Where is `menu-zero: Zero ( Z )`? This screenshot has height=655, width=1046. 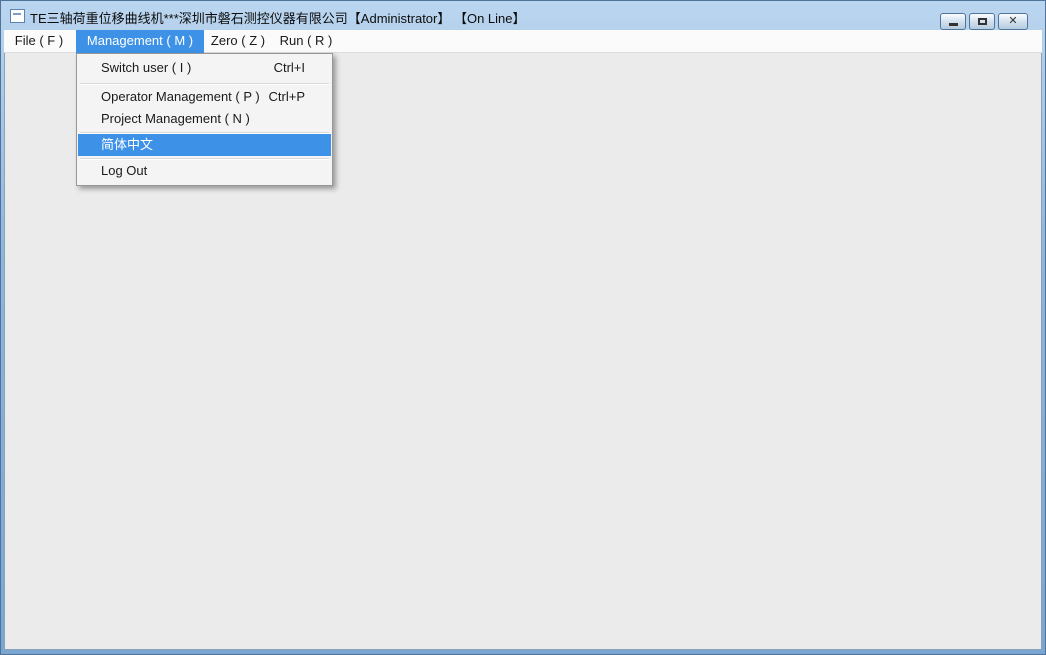 menu-zero: Zero ( Z ) is located at coordinates (238, 41).